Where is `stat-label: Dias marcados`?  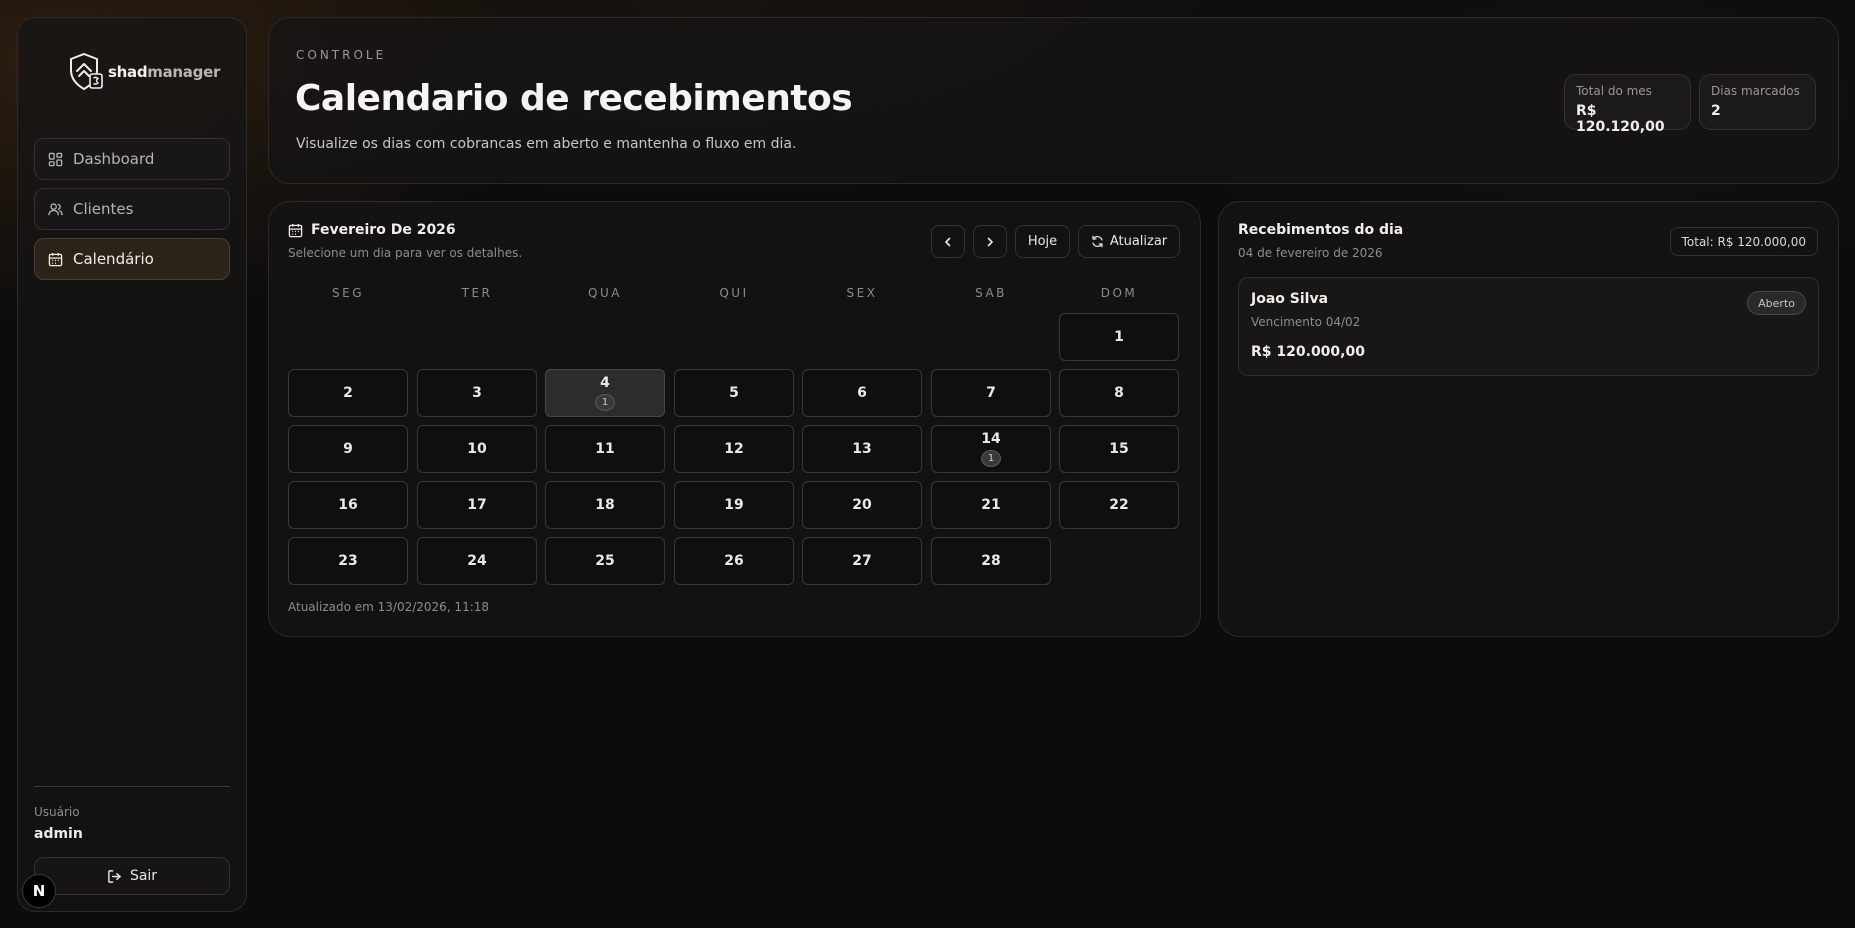
stat-label: Dias marcados is located at coordinates (1755, 91).